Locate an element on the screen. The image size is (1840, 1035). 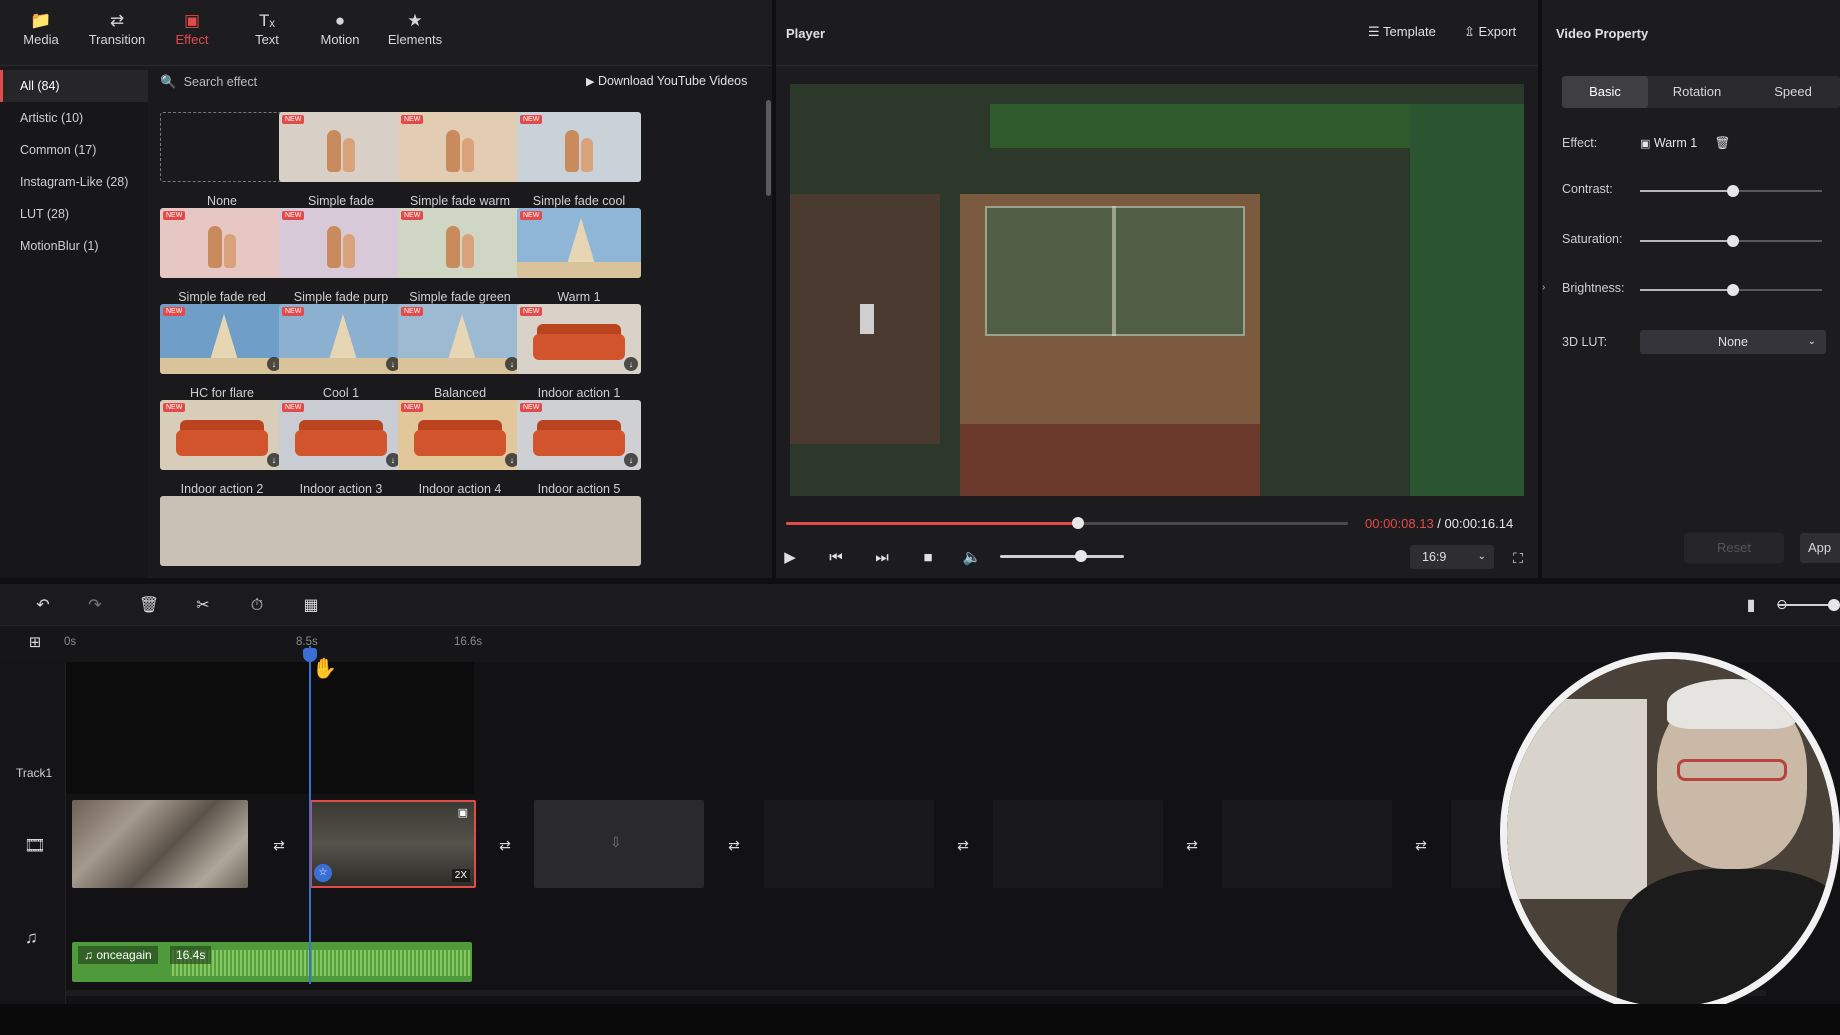
category-instagram-like: Instagram-Like (28) is located at coordinates (74, 182).